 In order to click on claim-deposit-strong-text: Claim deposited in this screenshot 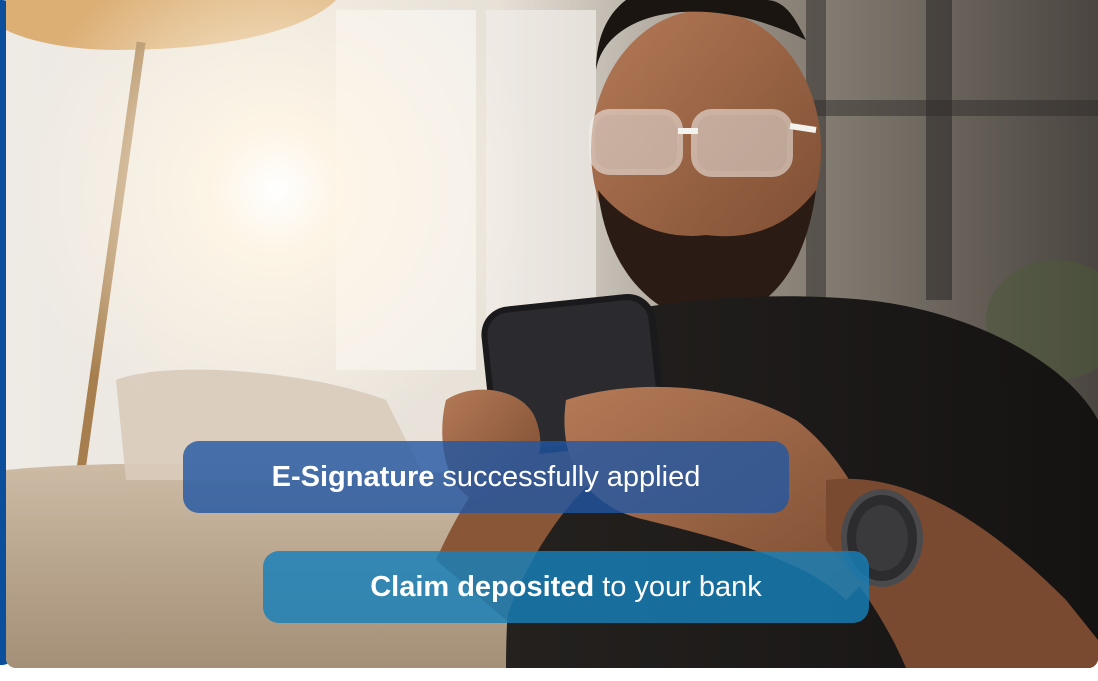, I will do `click(482, 586)`.